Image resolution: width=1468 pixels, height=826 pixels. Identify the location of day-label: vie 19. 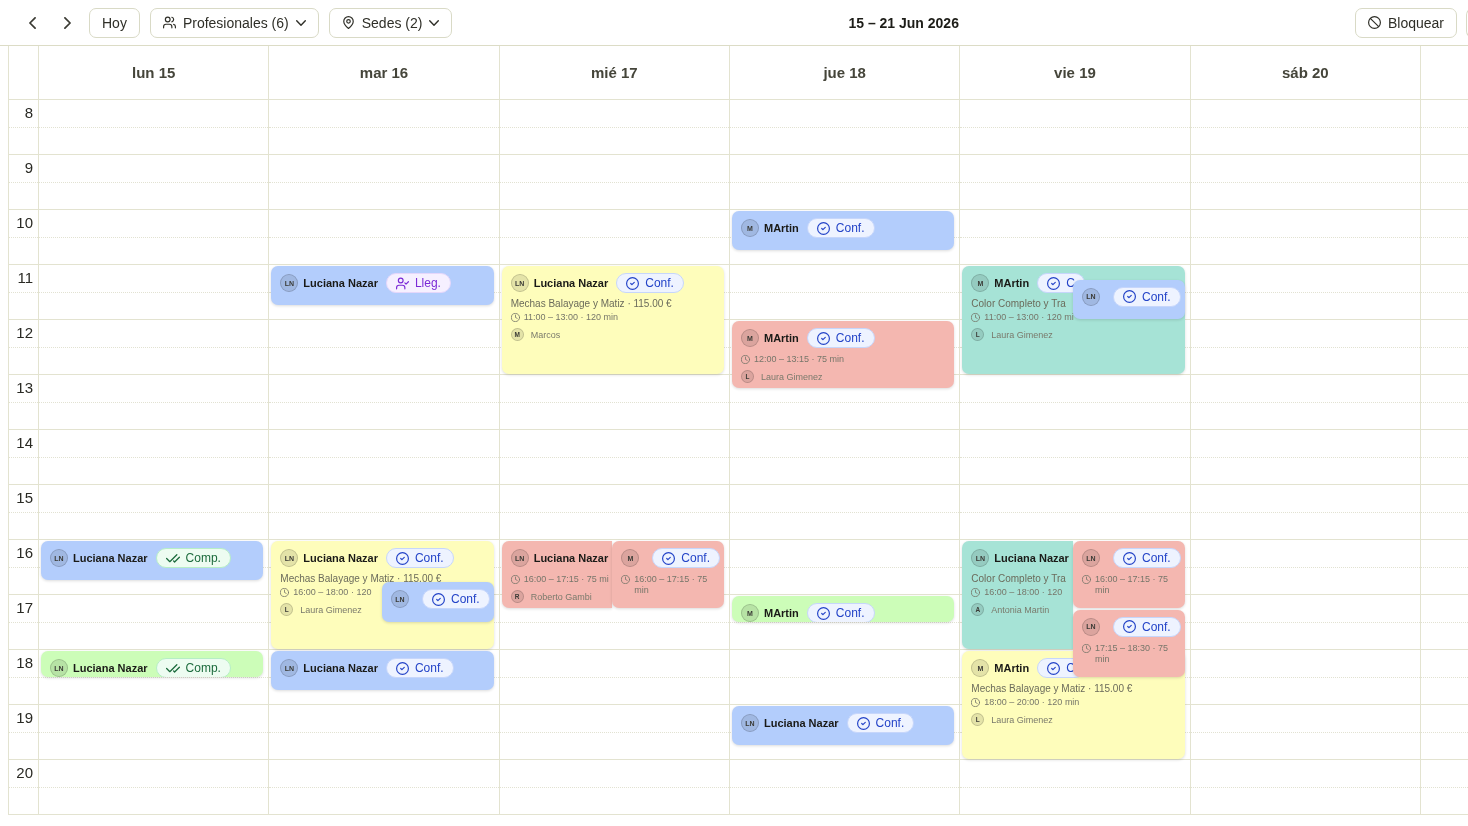
(1075, 72).